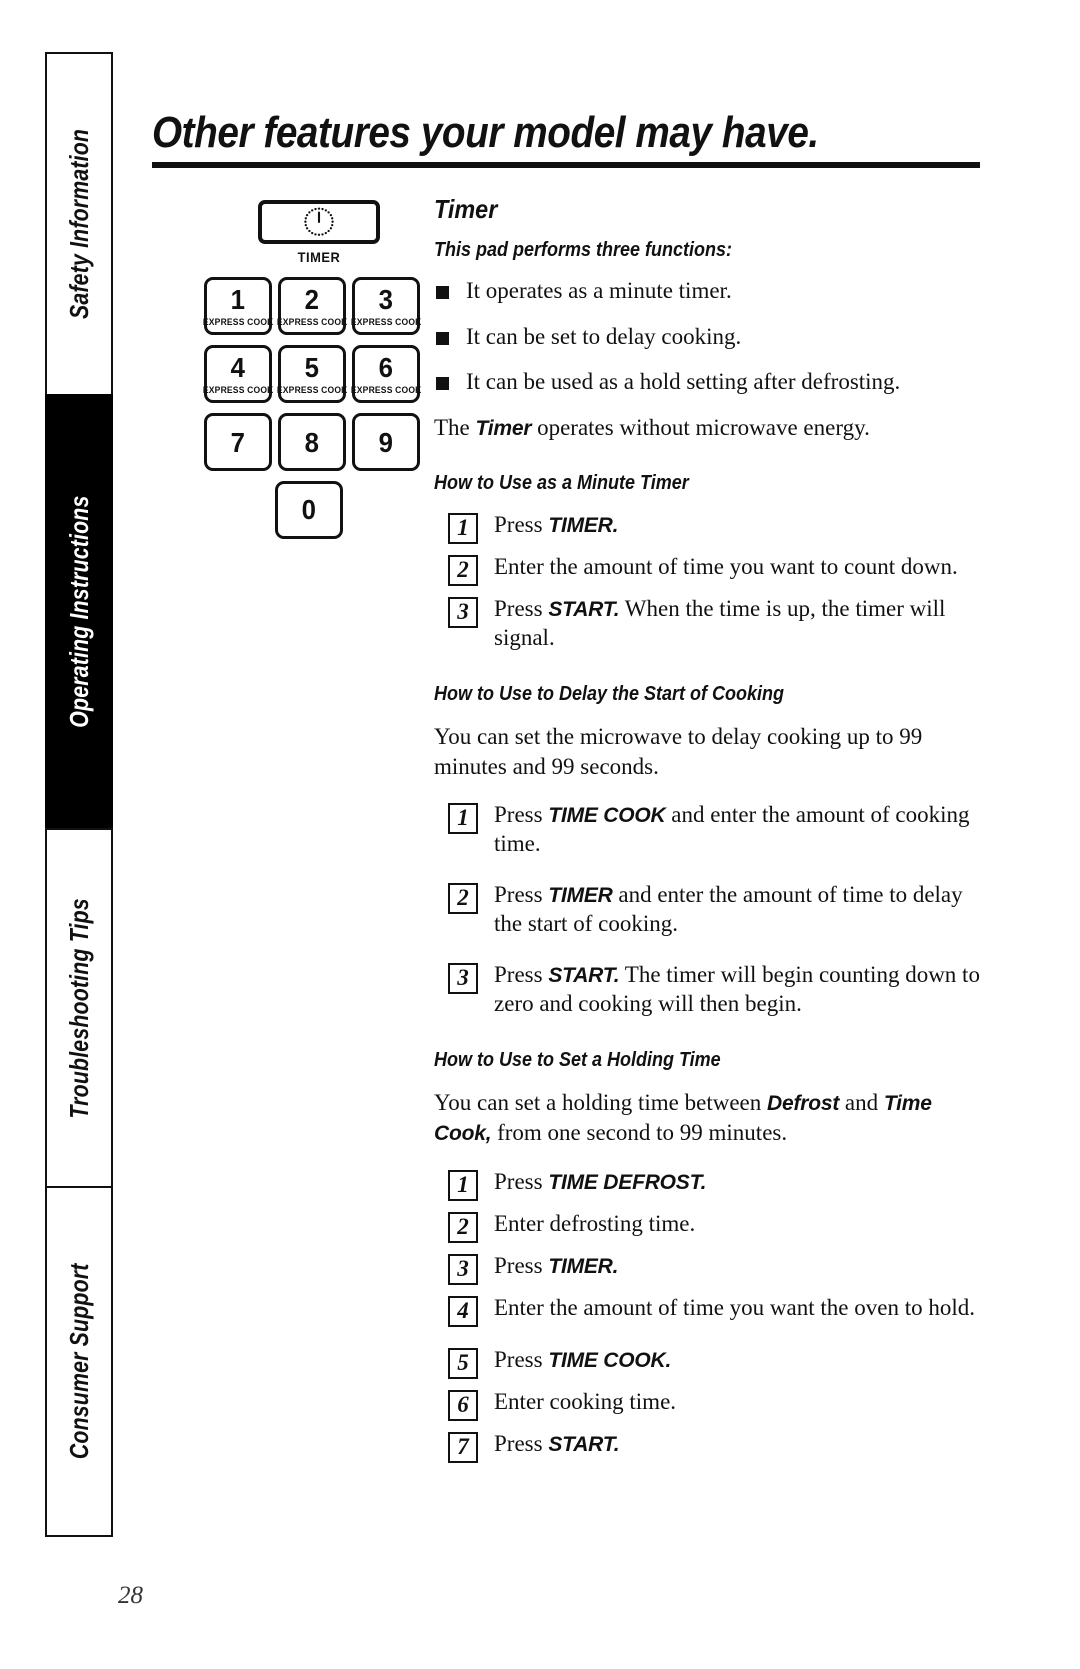 Image resolution: width=1080 pixels, height=1669 pixels. I want to click on sidebar-item-troubleshooting-tips: Troubleshooting Tips, so click(79, 1008).